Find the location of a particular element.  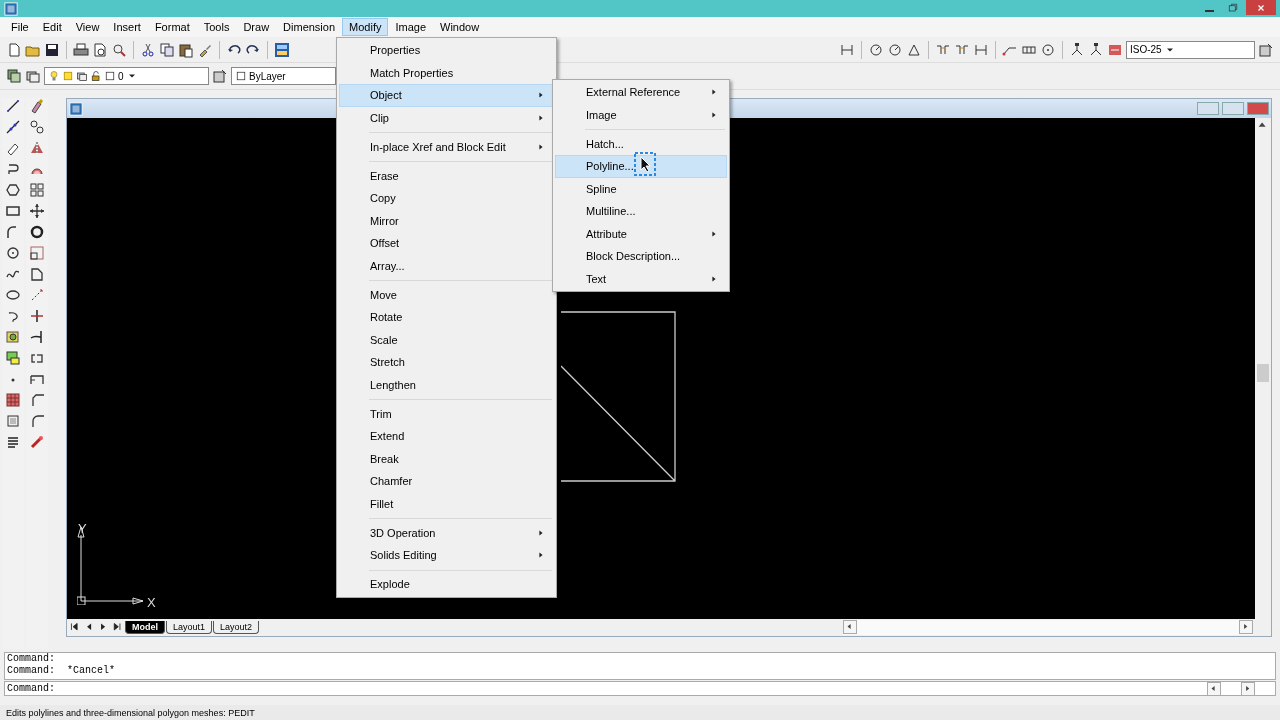

menu-item: Format is located at coordinates (172, 27).